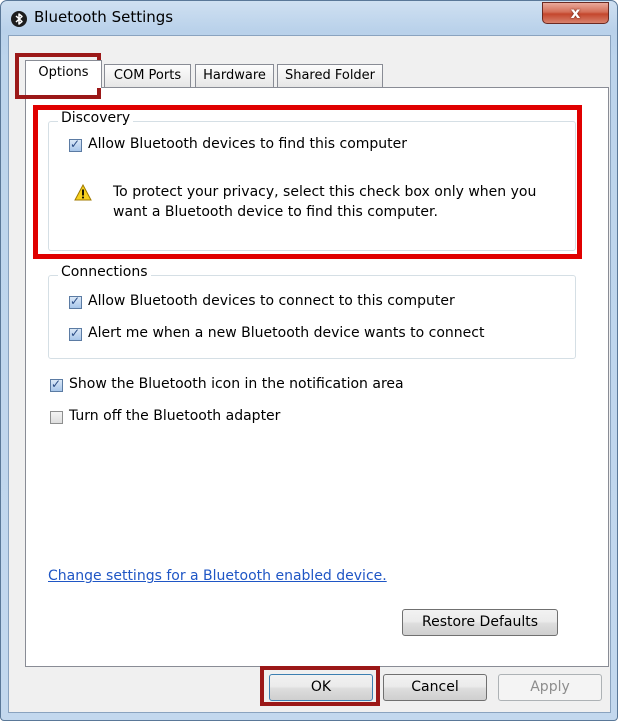 The height and width of the screenshot is (721, 618). What do you see at coordinates (480, 622) in the screenshot?
I see `restore-defaults-button: Restore Defaults` at bounding box center [480, 622].